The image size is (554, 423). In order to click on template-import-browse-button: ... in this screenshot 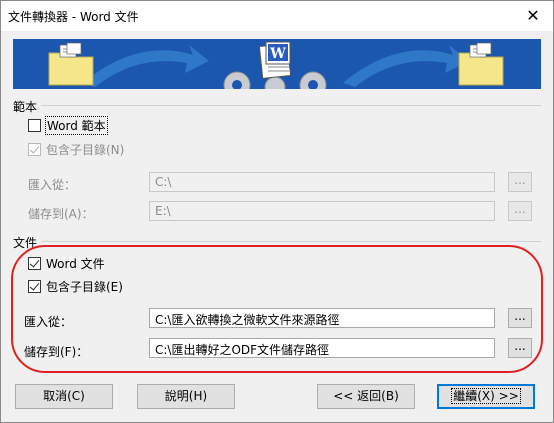, I will do `click(520, 182)`.